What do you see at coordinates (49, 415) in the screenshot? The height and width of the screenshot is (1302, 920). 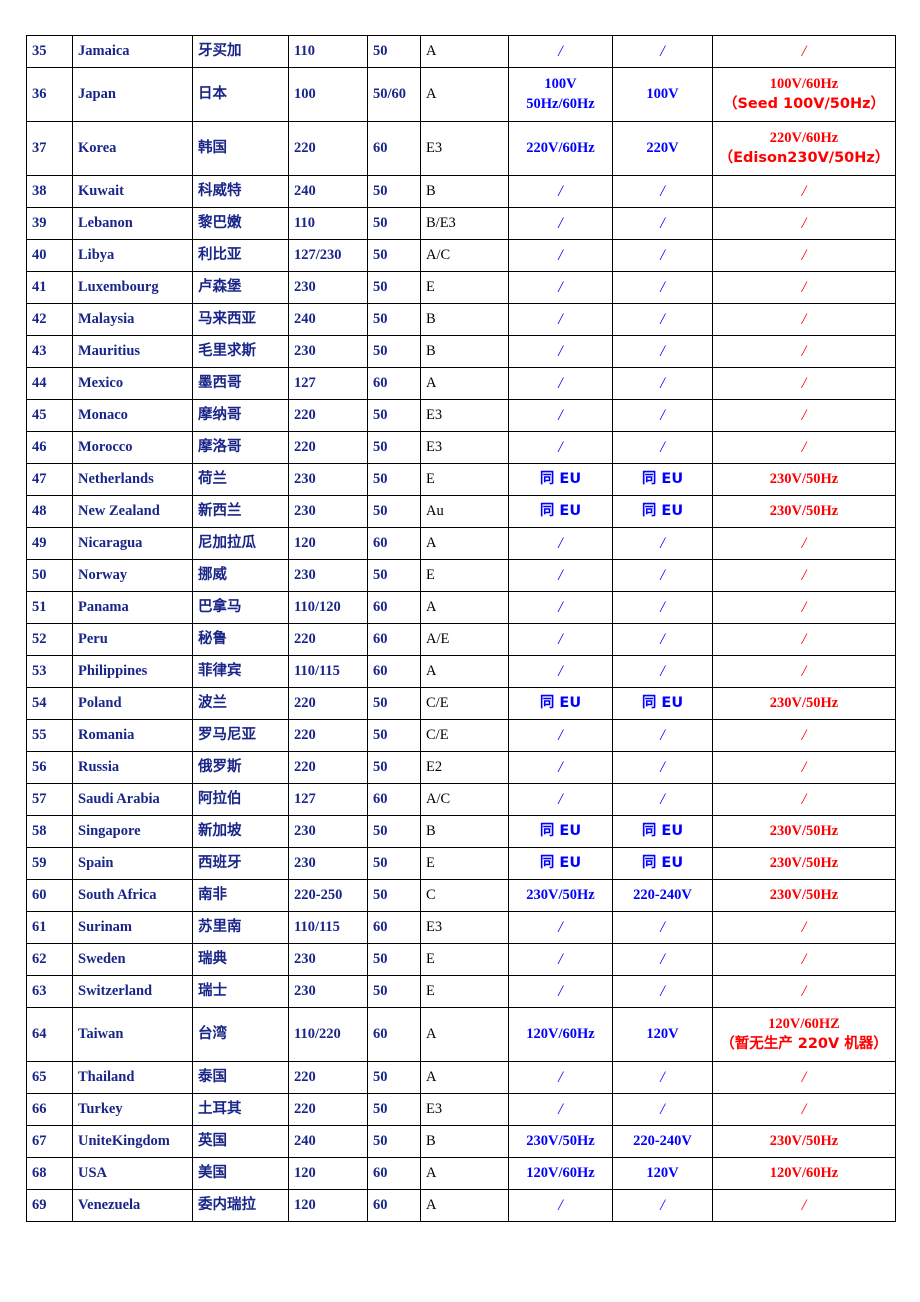 I see `row-number-cell: 45` at bounding box center [49, 415].